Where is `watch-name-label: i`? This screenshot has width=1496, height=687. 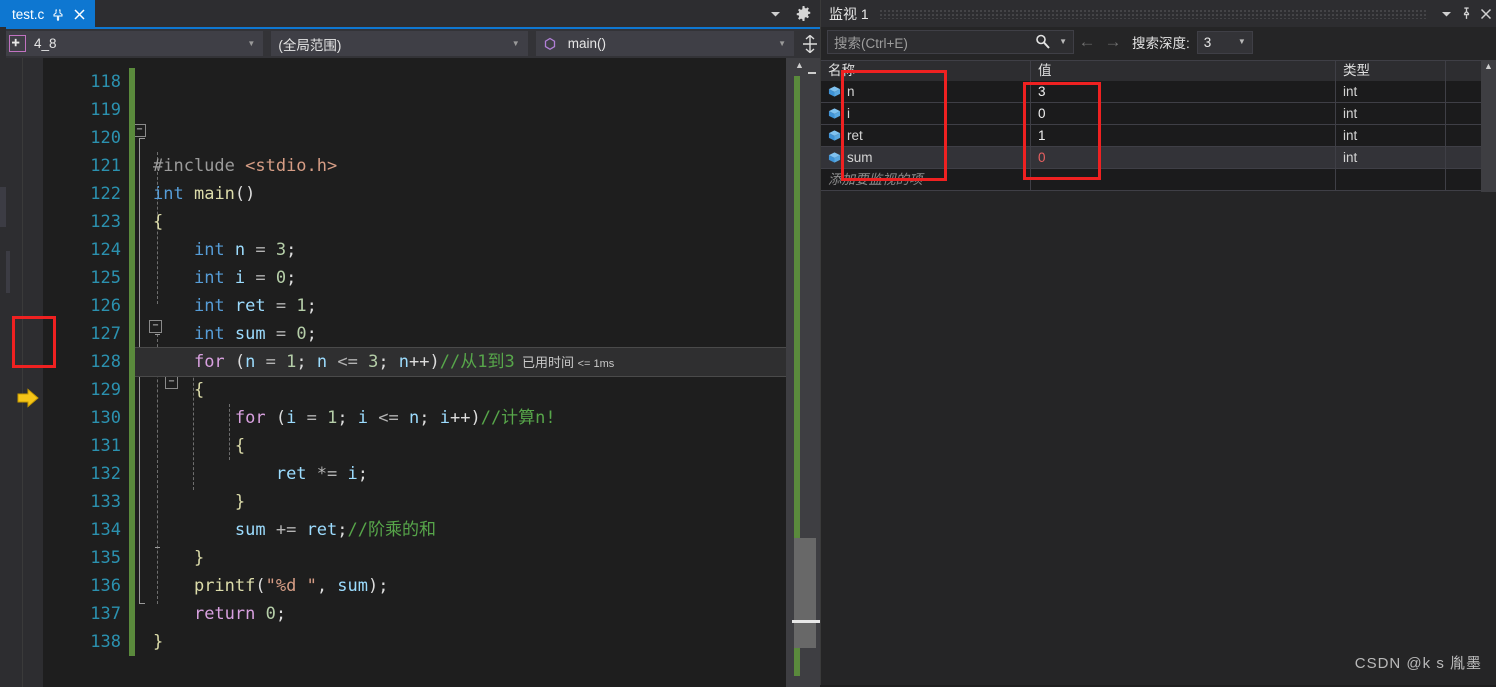
watch-name-label: i is located at coordinates (848, 113).